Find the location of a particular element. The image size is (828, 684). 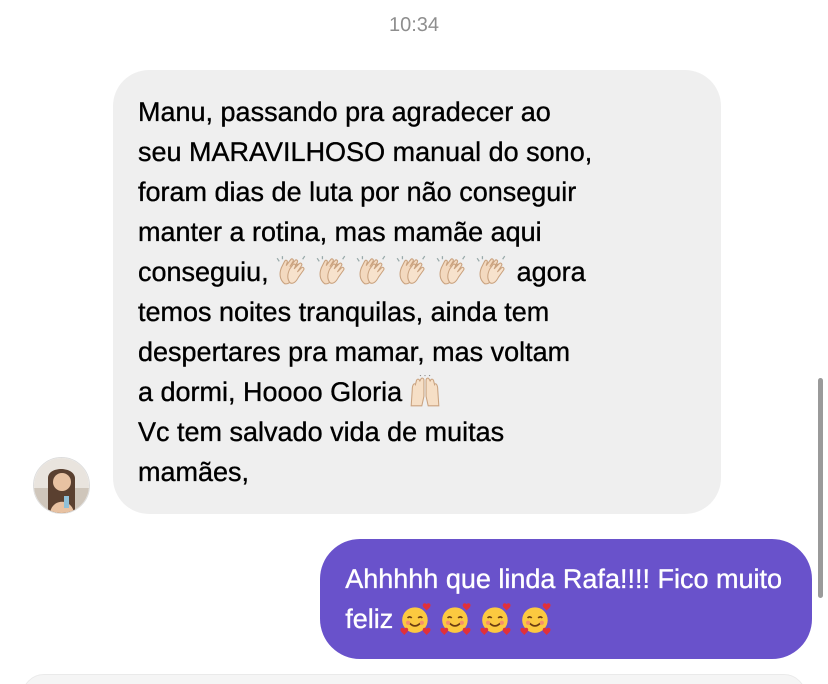

message-text: a dormi, Hoooo Gloria is located at coordinates (270, 392).